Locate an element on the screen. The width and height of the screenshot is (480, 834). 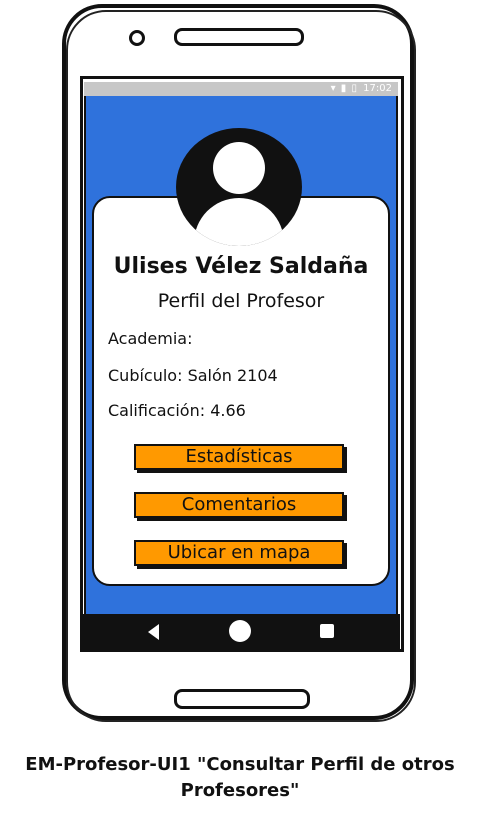
status-bar: ▾ ▮ ▯ 17:02 is located at coordinates (241, 89).